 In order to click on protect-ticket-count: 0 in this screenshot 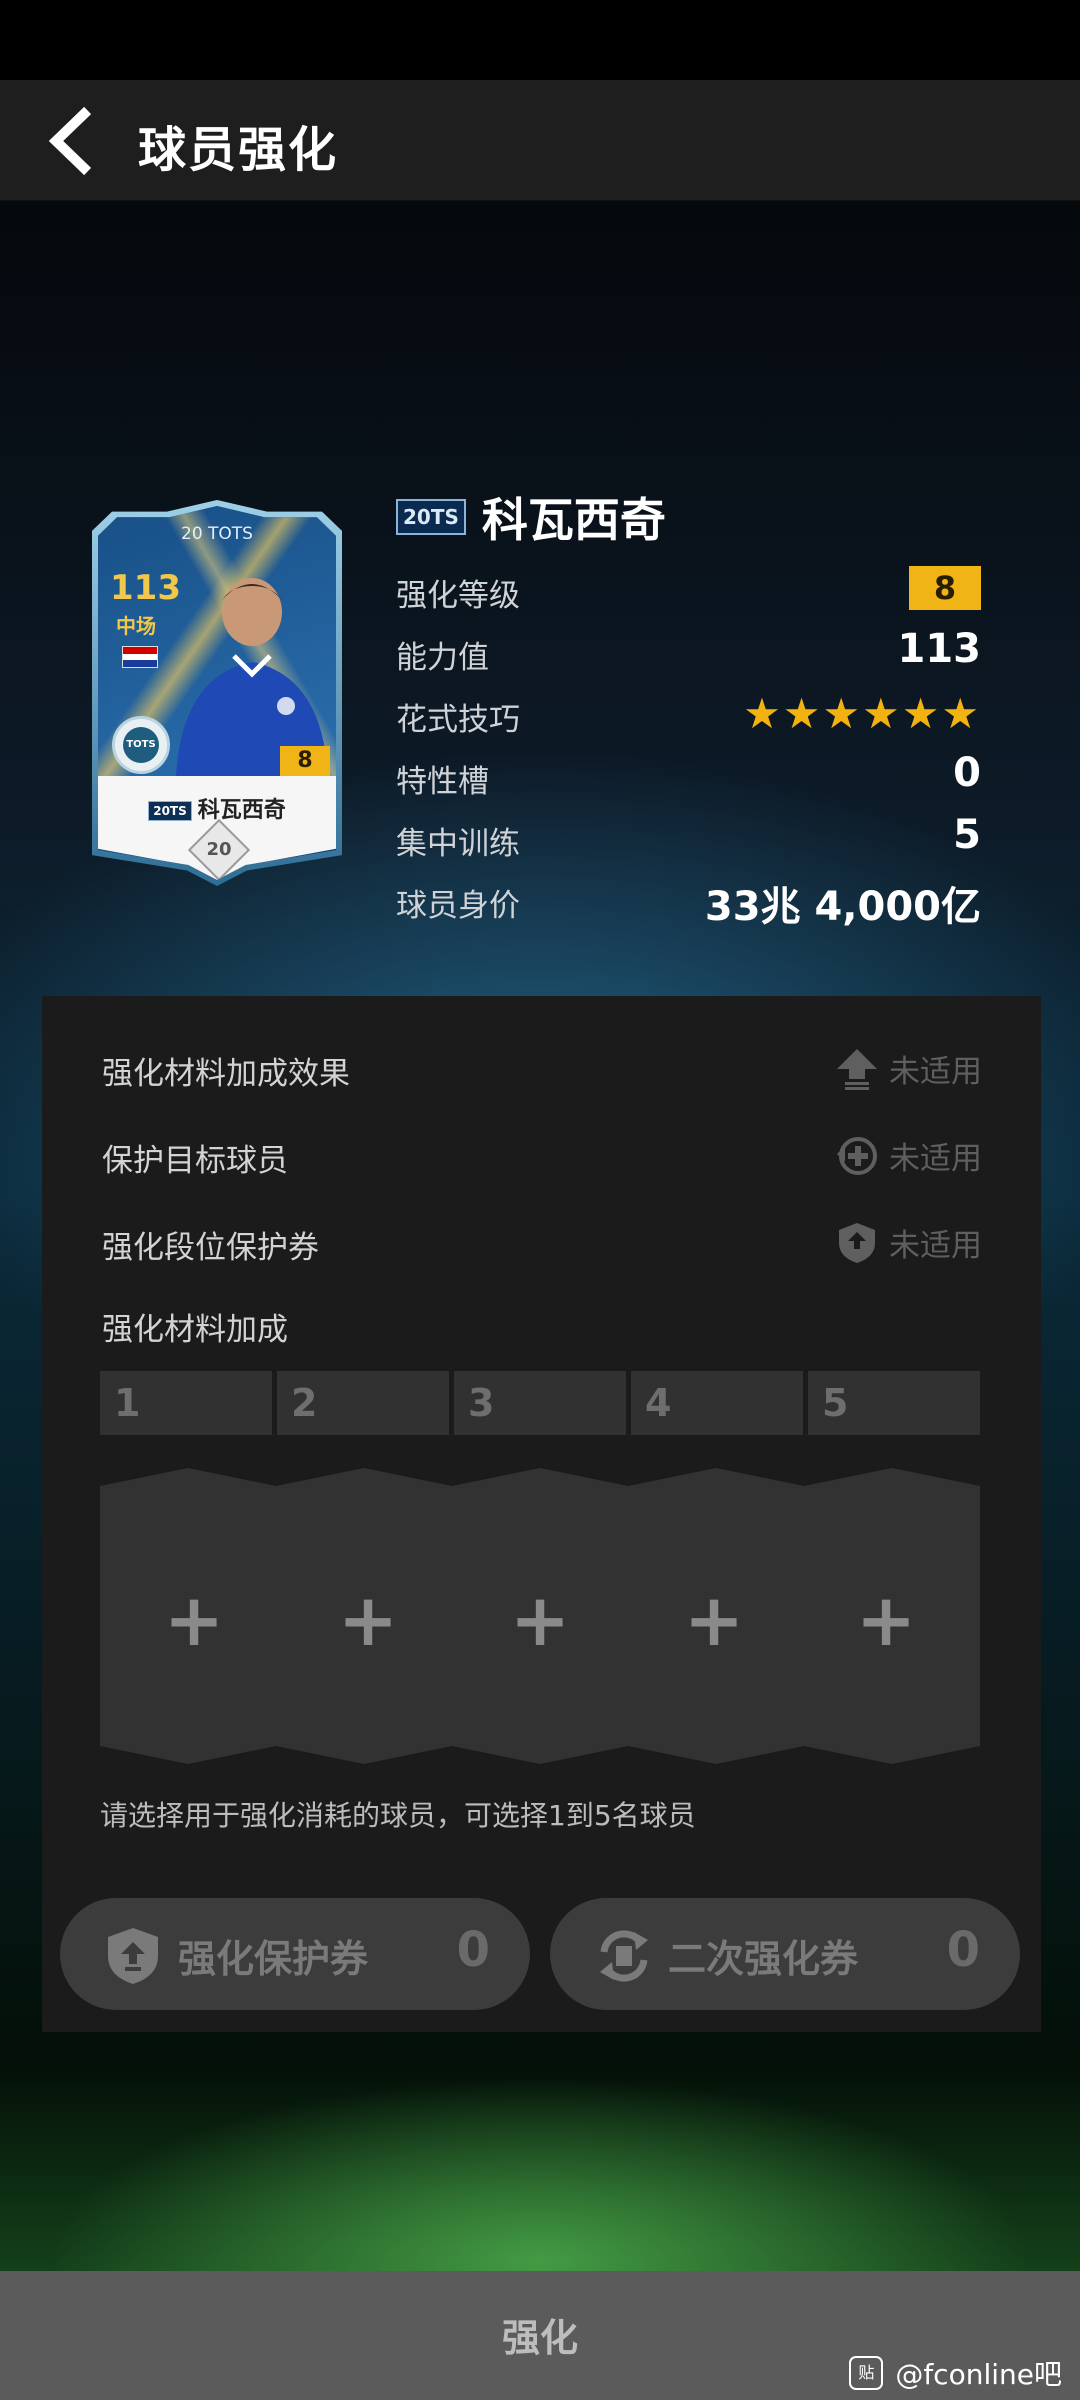, I will do `click(473, 1950)`.